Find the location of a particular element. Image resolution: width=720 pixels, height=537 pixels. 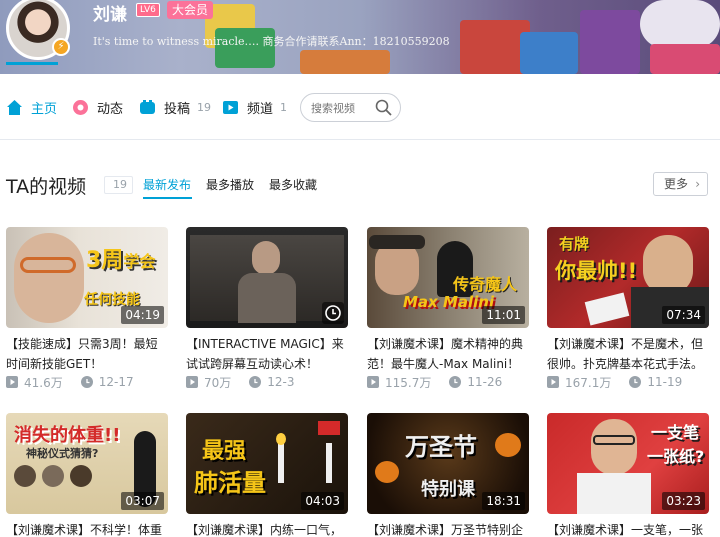

video-duration: 03:07 is located at coordinates (142, 501).